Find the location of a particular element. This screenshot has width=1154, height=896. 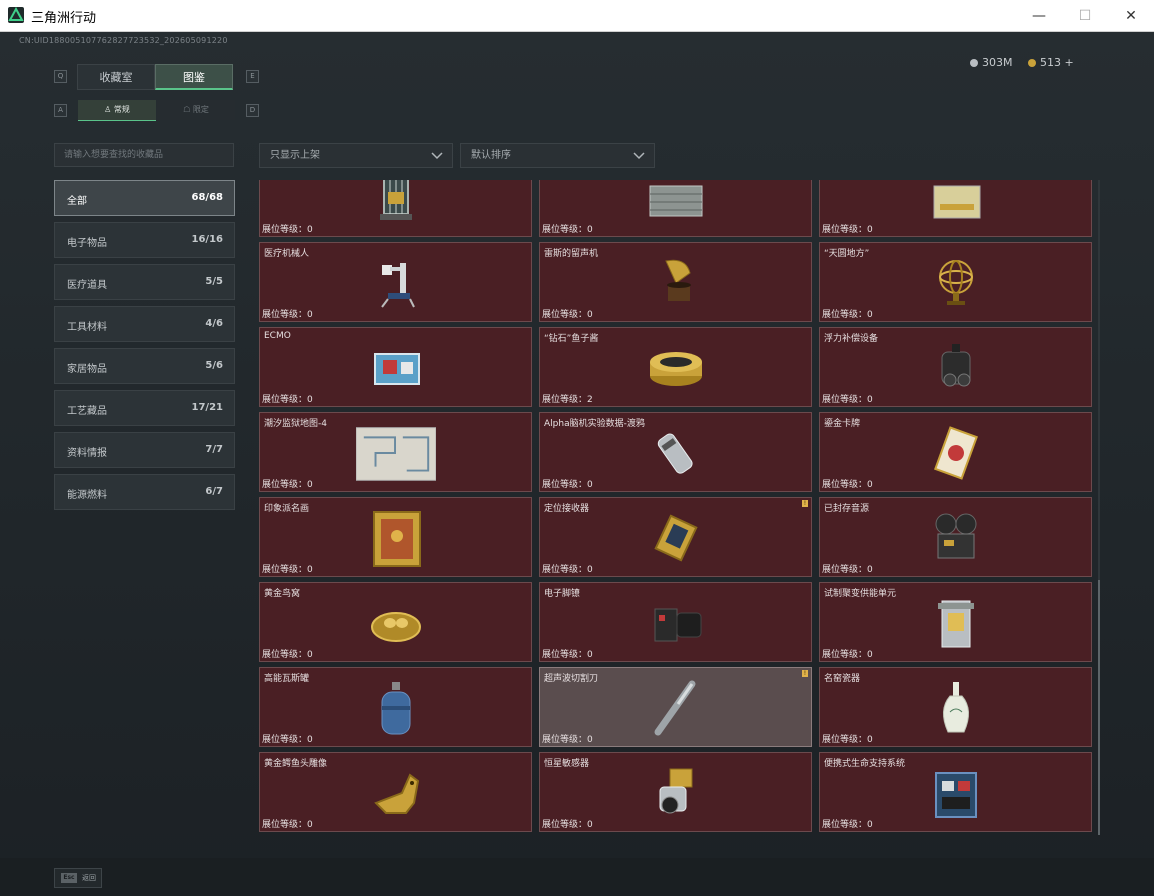

medical-robot-icon is located at coordinates (396, 283).